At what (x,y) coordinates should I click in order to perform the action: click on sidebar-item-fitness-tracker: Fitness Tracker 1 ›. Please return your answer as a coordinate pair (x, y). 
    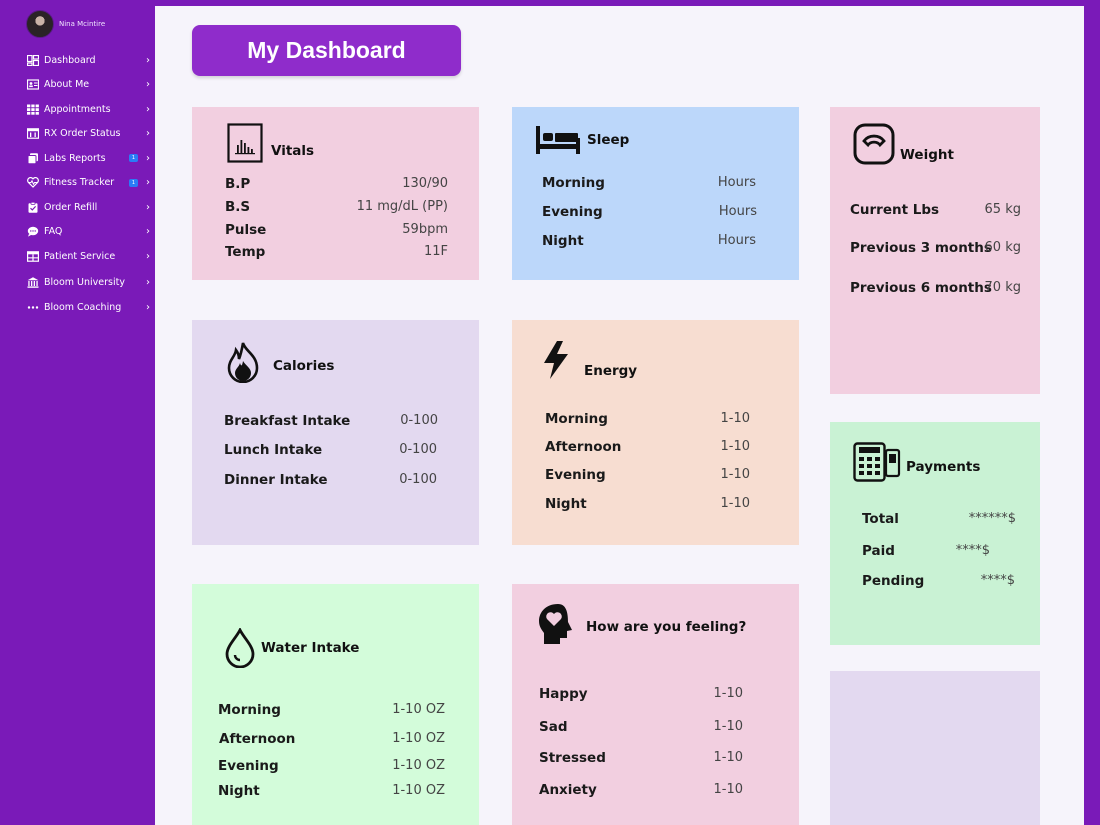
    Looking at the image, I should click on (88, 183).